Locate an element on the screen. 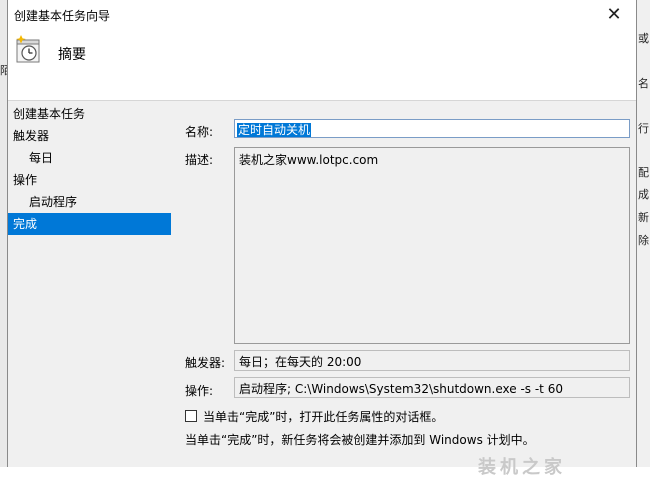 This screenshot has height=479, width=650. background-window-right: 或 名 行 配 成 新 除 is located at coordinates (643, 233).